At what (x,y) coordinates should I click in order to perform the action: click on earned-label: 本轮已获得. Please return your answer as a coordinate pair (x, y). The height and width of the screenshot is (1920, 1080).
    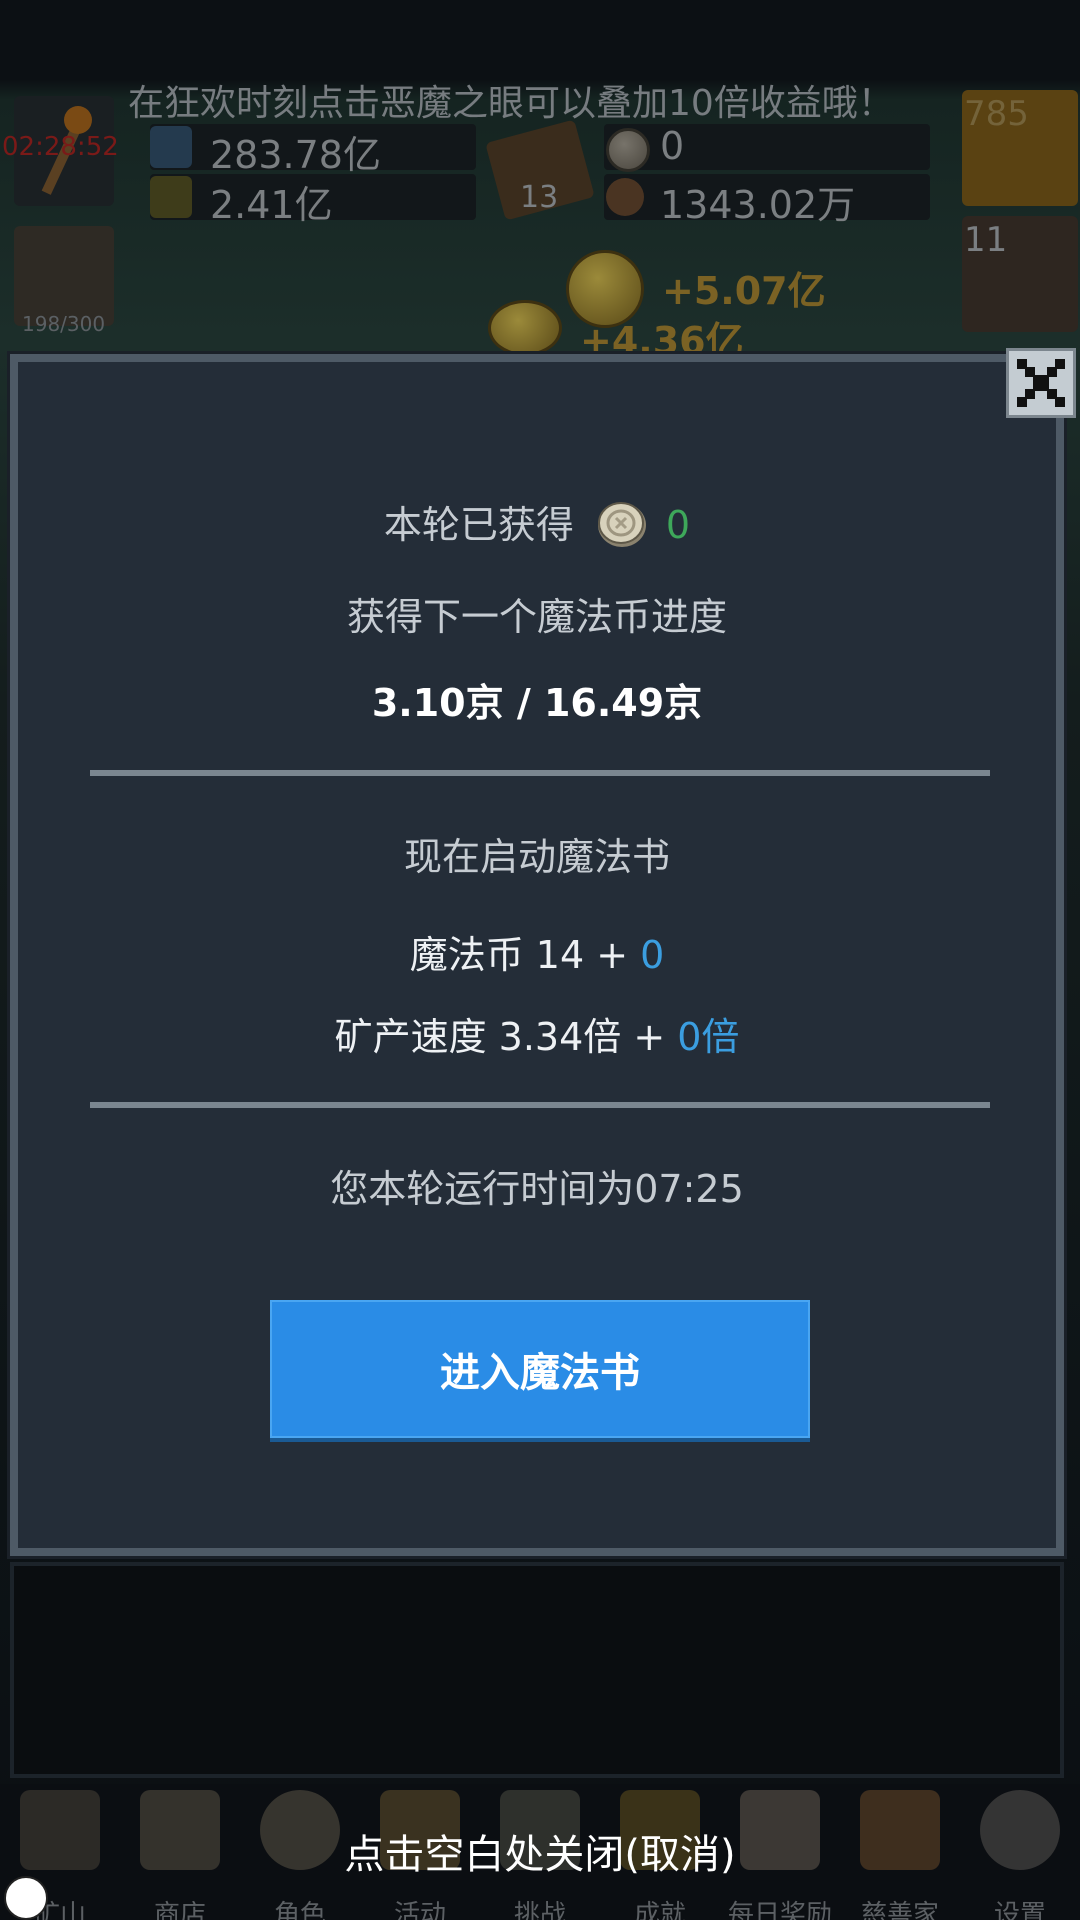
    Looking at the image, I should click on (478, 525).